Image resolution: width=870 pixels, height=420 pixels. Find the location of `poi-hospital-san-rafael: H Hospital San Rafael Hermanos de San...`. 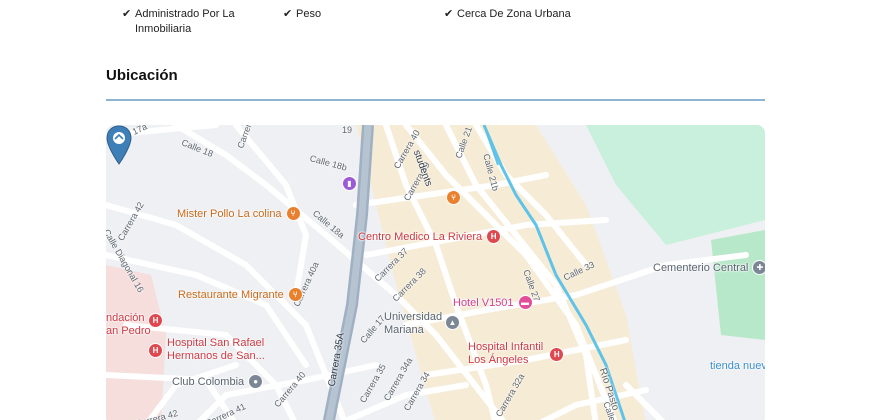

poi-hospital-san-rafael: H Hospital San Rafael Hermanos de San... is located at coordinates (206, 350).